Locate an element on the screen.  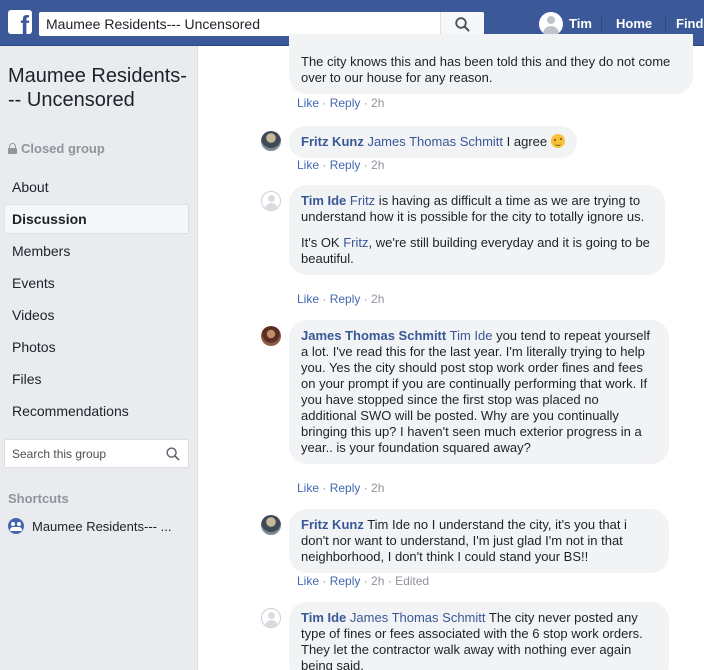
facebook-logo-icon: f is located at coordinates (20, 22).